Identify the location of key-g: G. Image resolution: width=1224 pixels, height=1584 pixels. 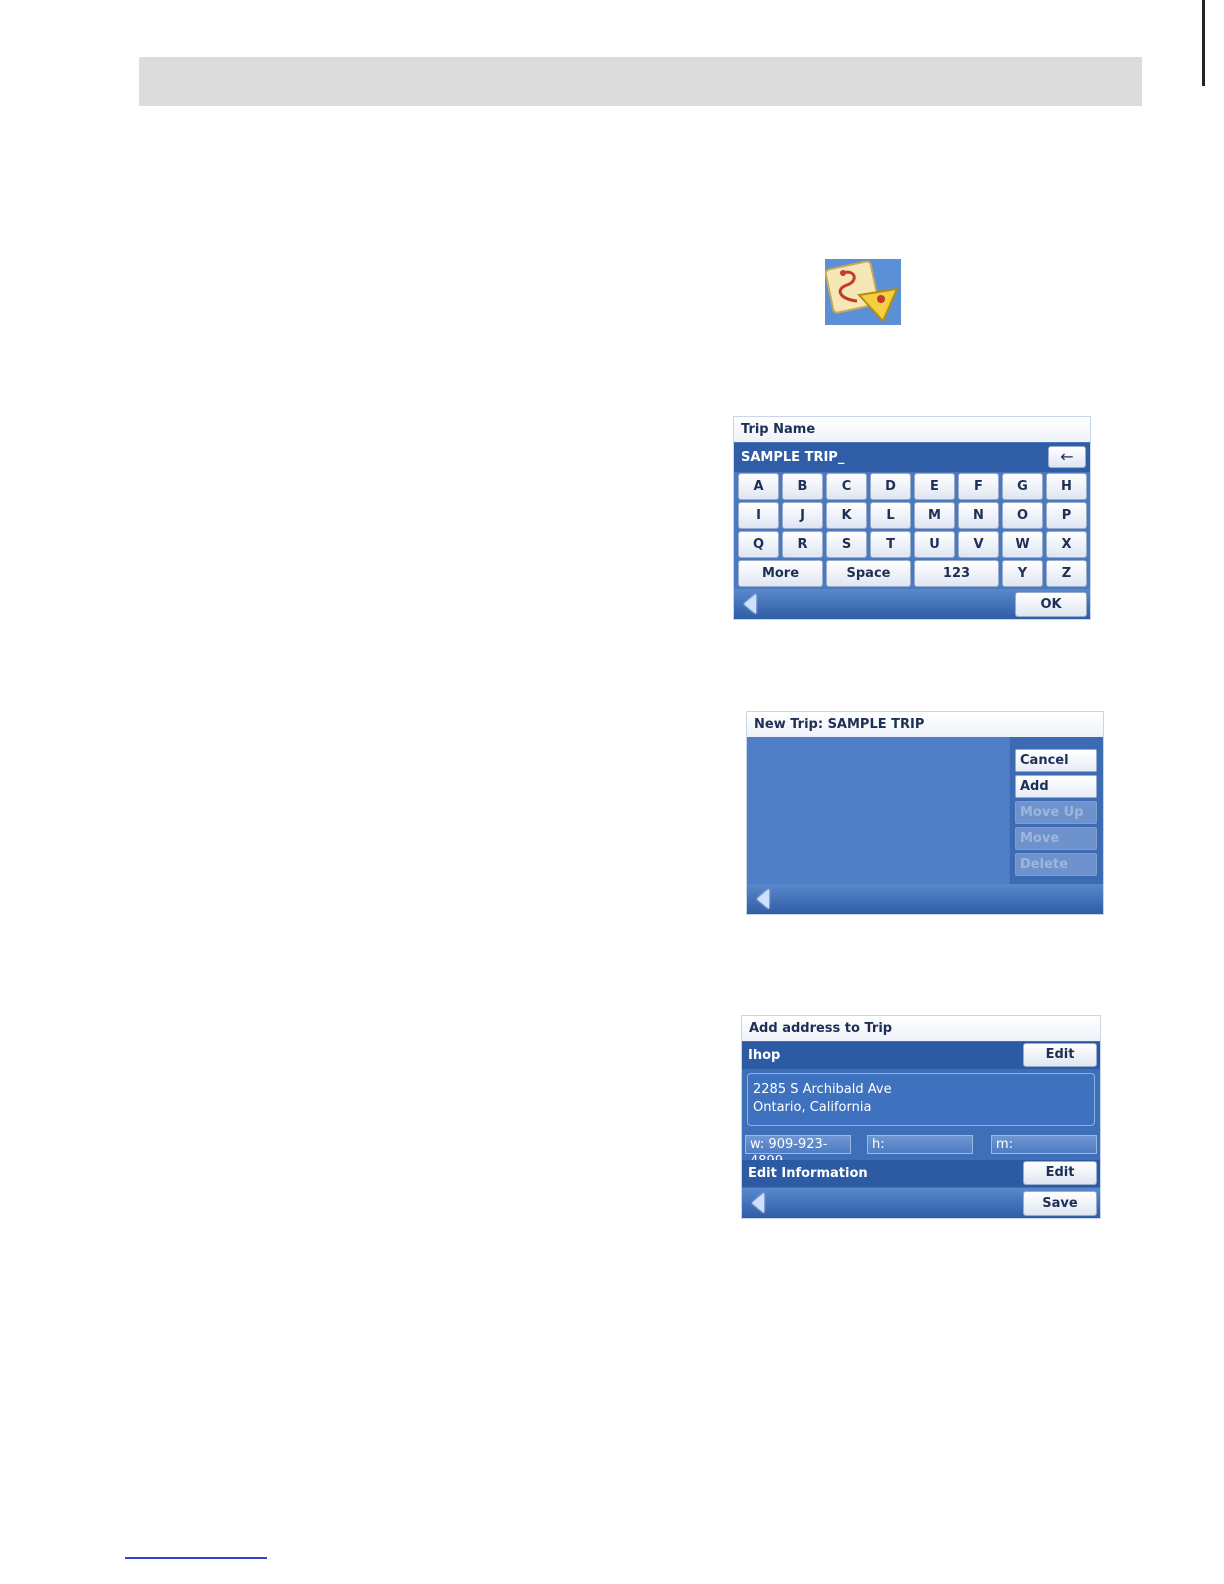
(1022, 486).